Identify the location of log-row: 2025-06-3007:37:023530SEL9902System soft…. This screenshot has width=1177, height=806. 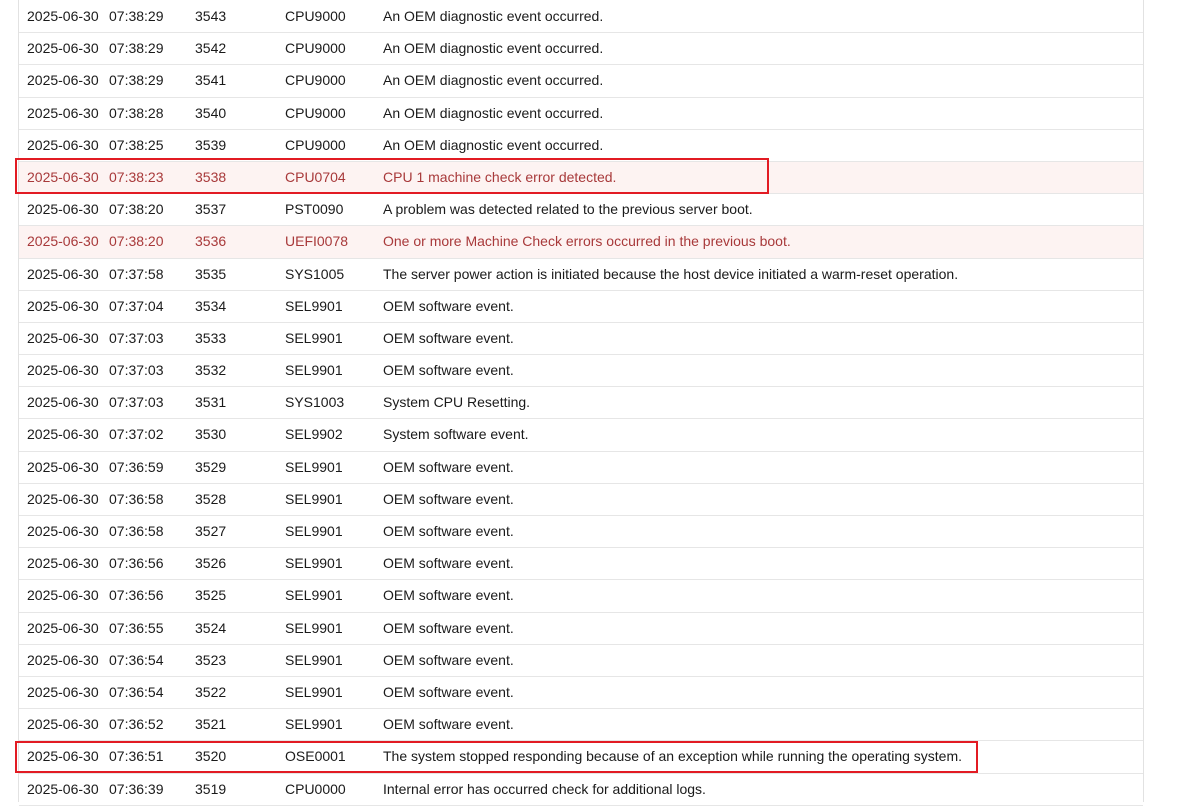
(581, 435).